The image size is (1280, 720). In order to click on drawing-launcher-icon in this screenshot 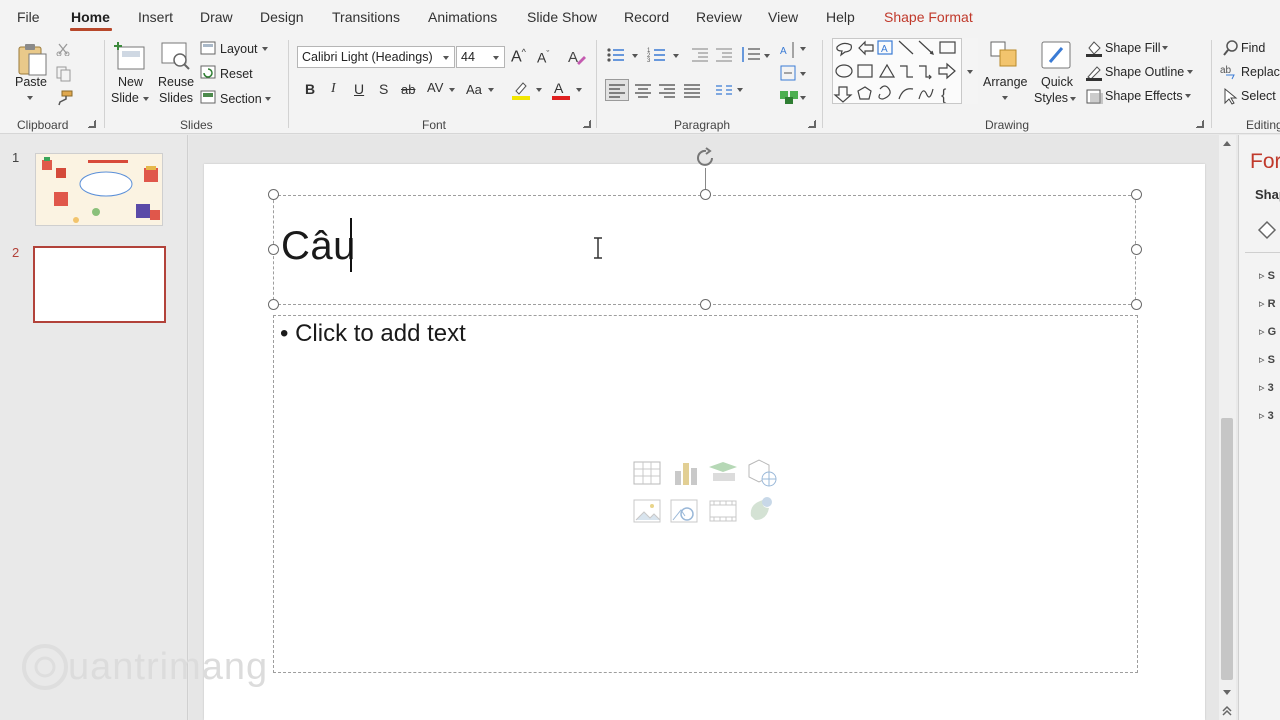, I will do `click(1200, 124)`.